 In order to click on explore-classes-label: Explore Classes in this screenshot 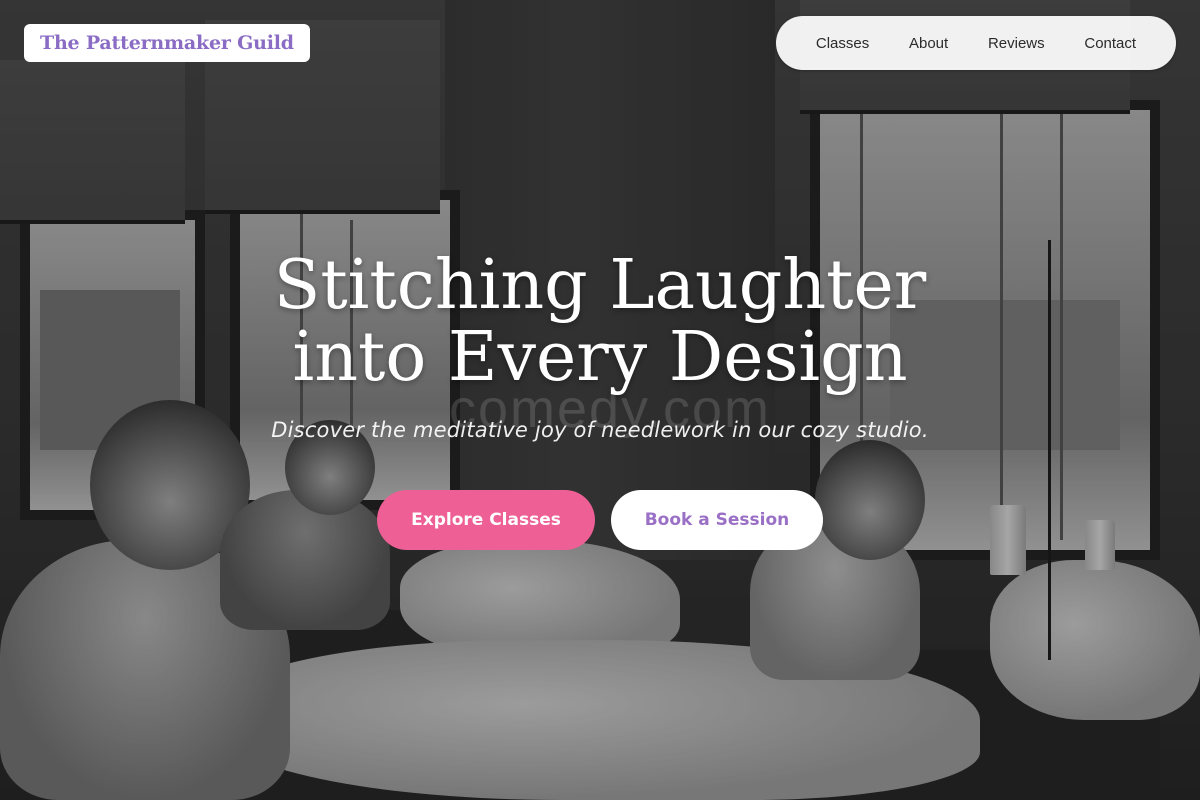, I will do `click(486, 520)`.